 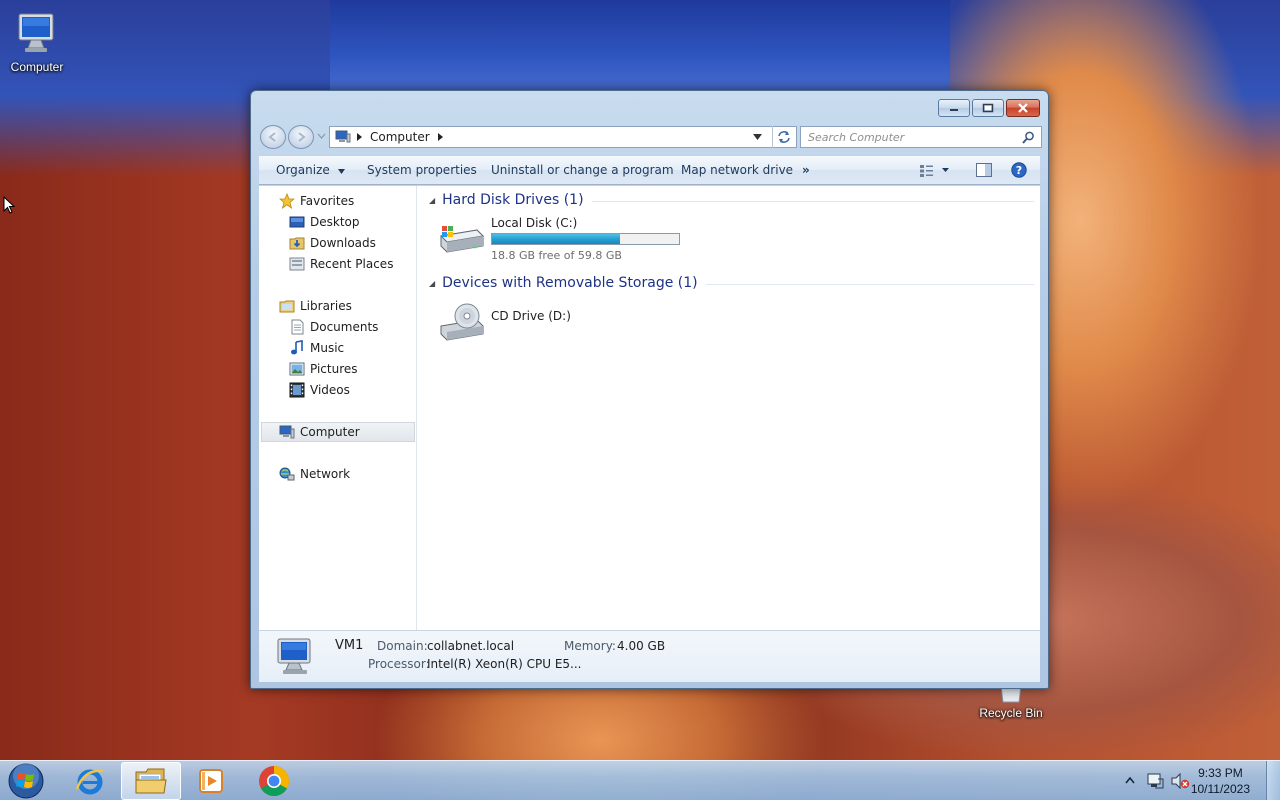 I want to click on nav-item-music: Music, so click(x=337, y=348).